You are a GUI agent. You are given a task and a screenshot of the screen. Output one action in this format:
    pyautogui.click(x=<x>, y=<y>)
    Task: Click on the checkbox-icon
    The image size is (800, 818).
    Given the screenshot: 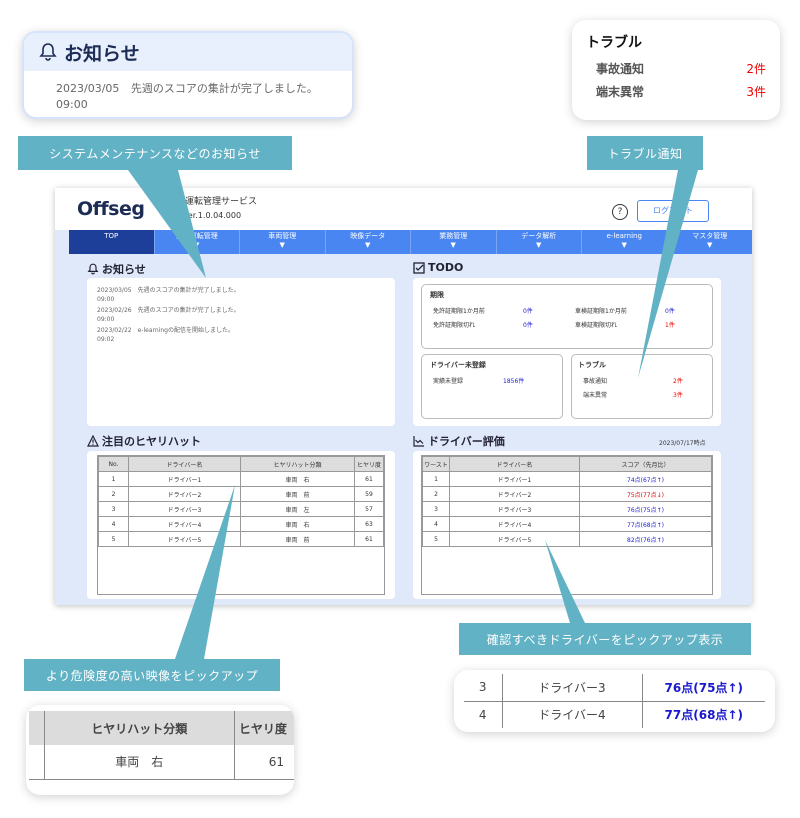 What is the action you would take?
    pyautogui.click(x=419, y=267)
    